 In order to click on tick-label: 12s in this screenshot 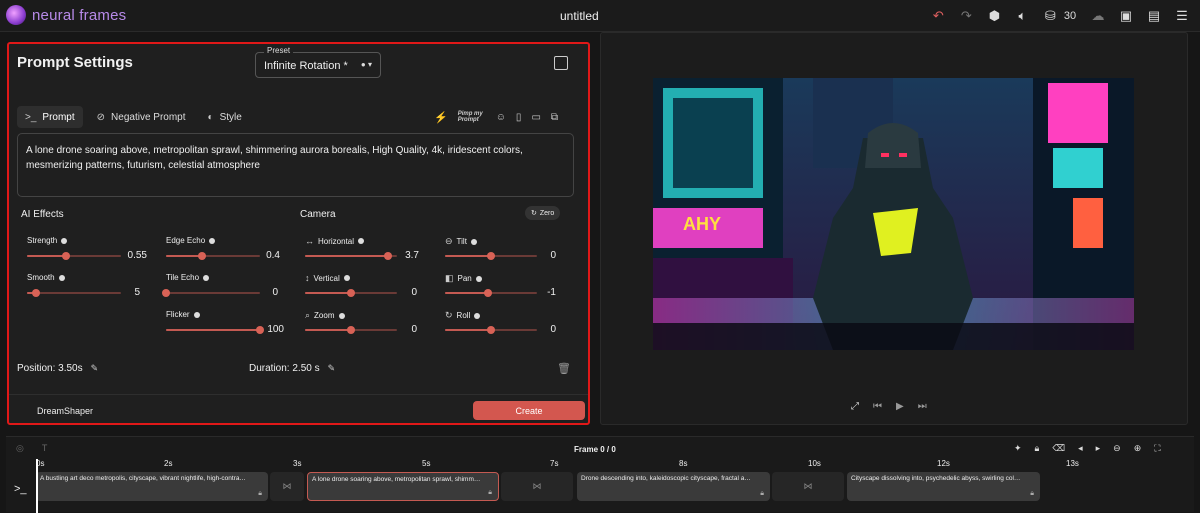, I will do `click(943, 463)`.